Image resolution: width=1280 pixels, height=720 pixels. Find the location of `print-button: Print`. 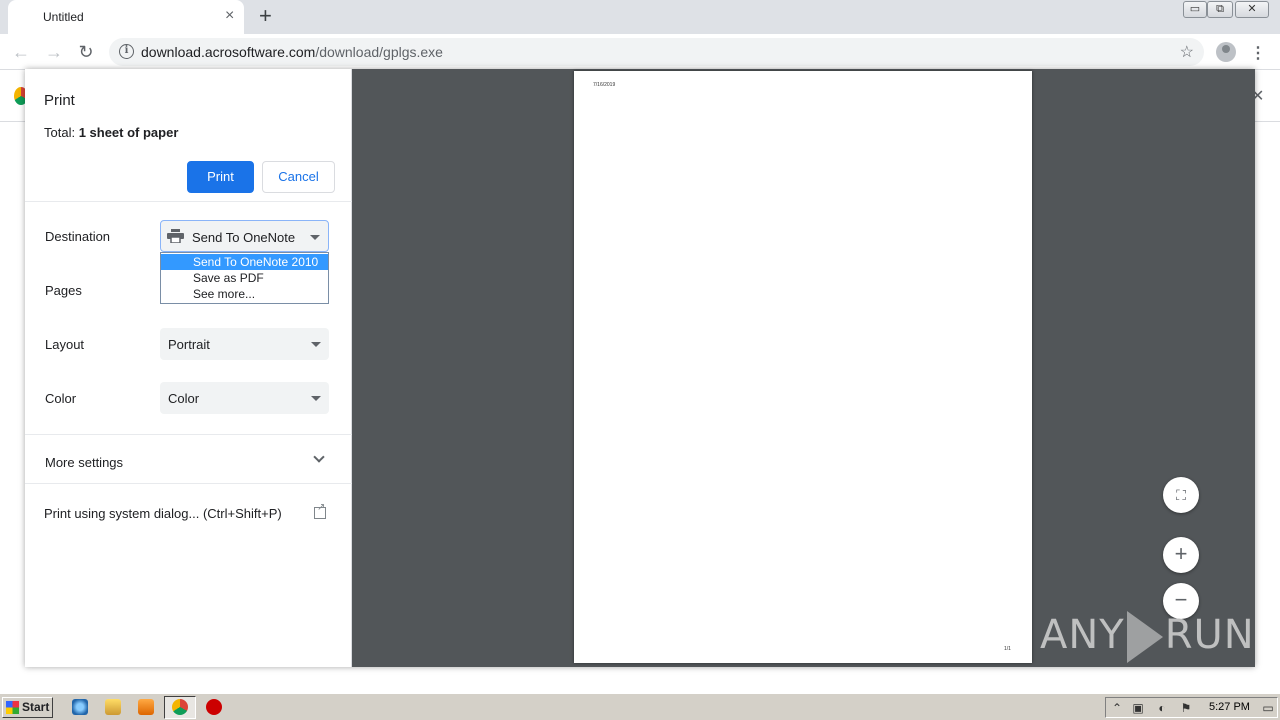

print-button: Print is located at coordinates (220, 177).